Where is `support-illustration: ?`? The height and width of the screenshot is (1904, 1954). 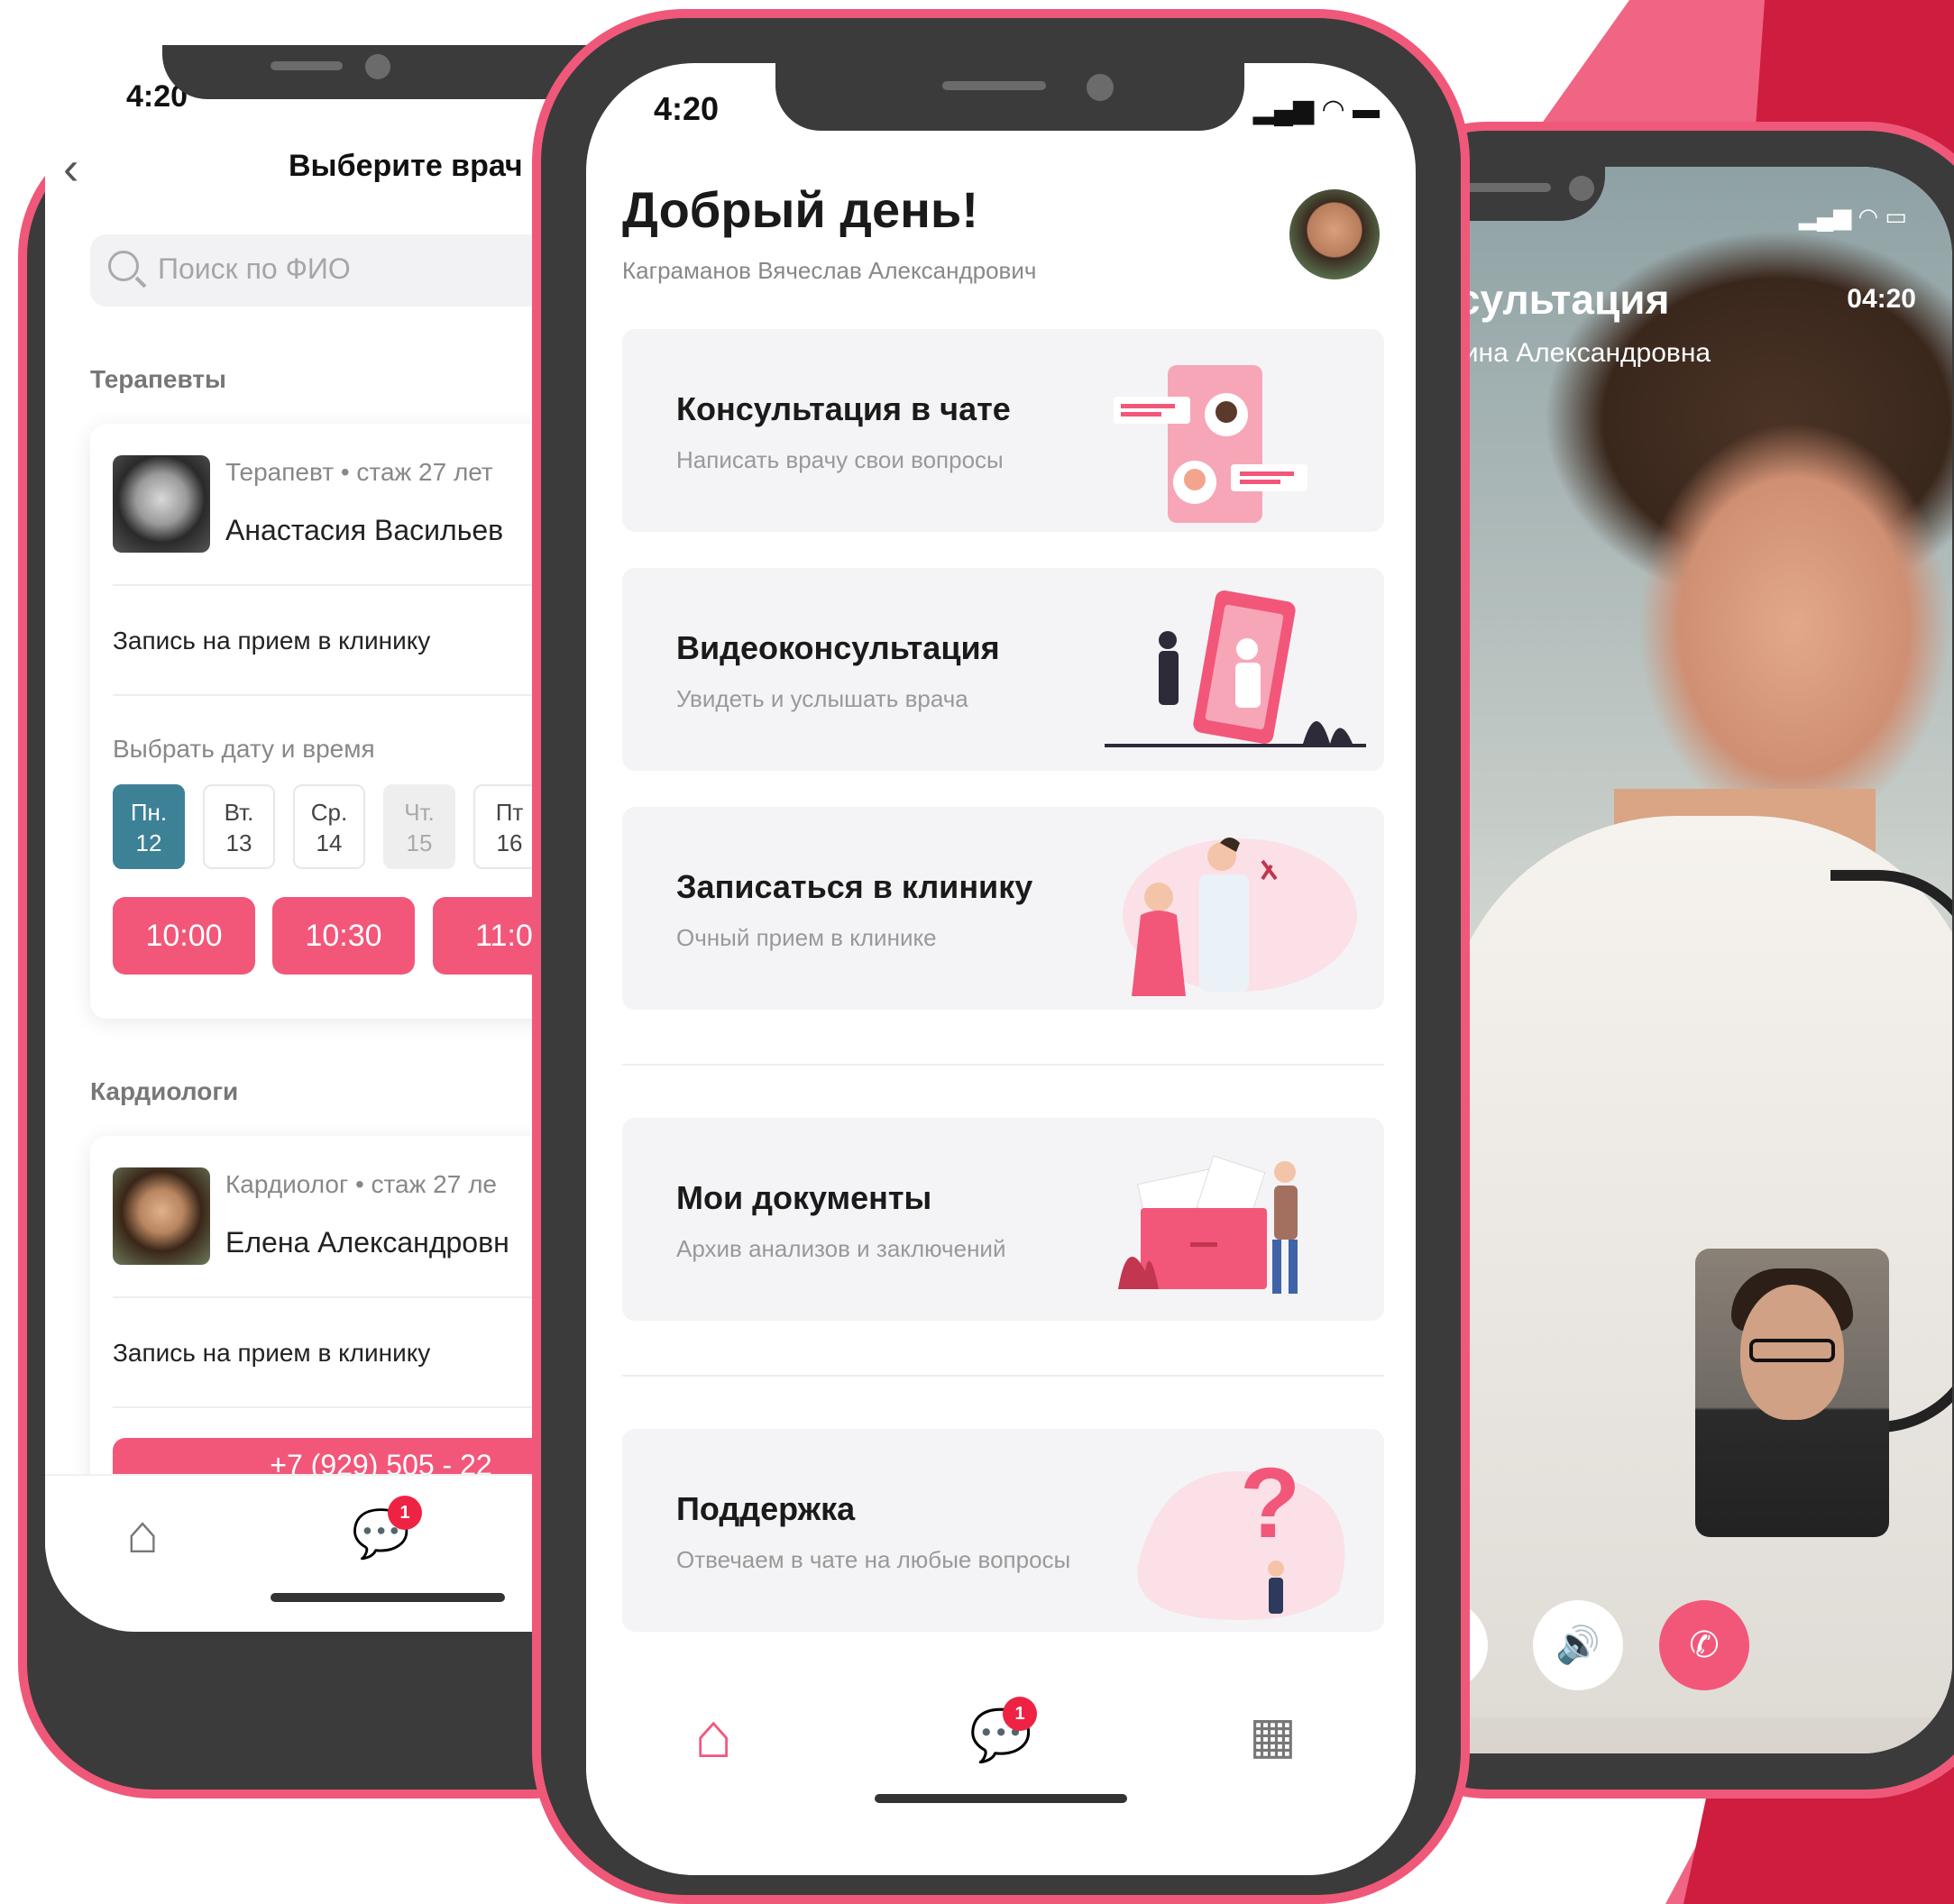 support-illustration: ? is located at coordinates (1241, 1534).